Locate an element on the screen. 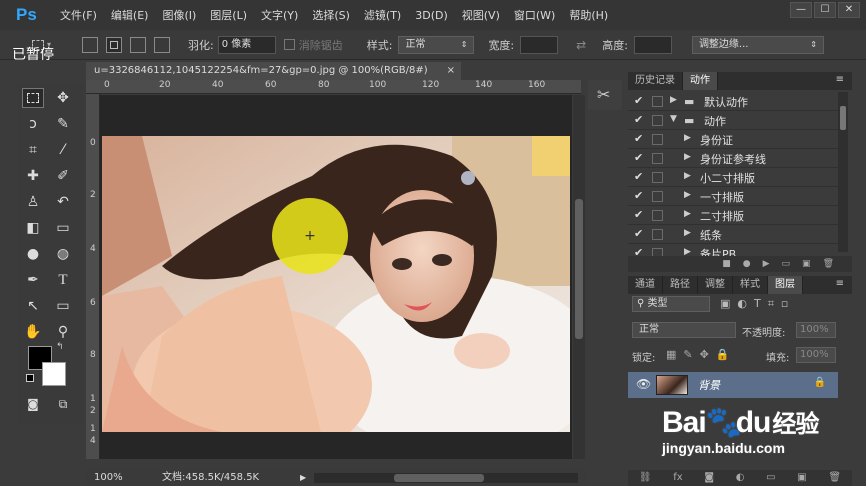  menu-help: 帮助(H) is located at coordinates (588, 15).